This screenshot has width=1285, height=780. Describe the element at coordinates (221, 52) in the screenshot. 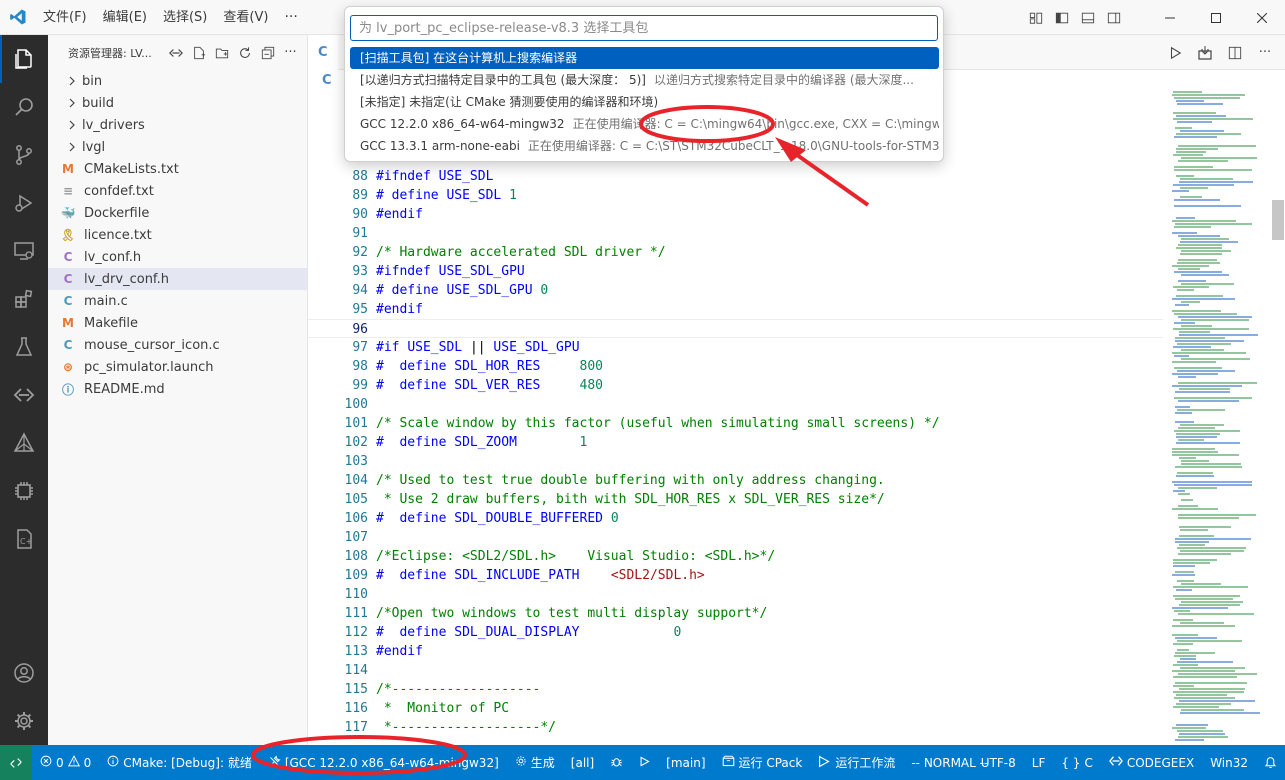

I see `new-folder-icon` at that location.